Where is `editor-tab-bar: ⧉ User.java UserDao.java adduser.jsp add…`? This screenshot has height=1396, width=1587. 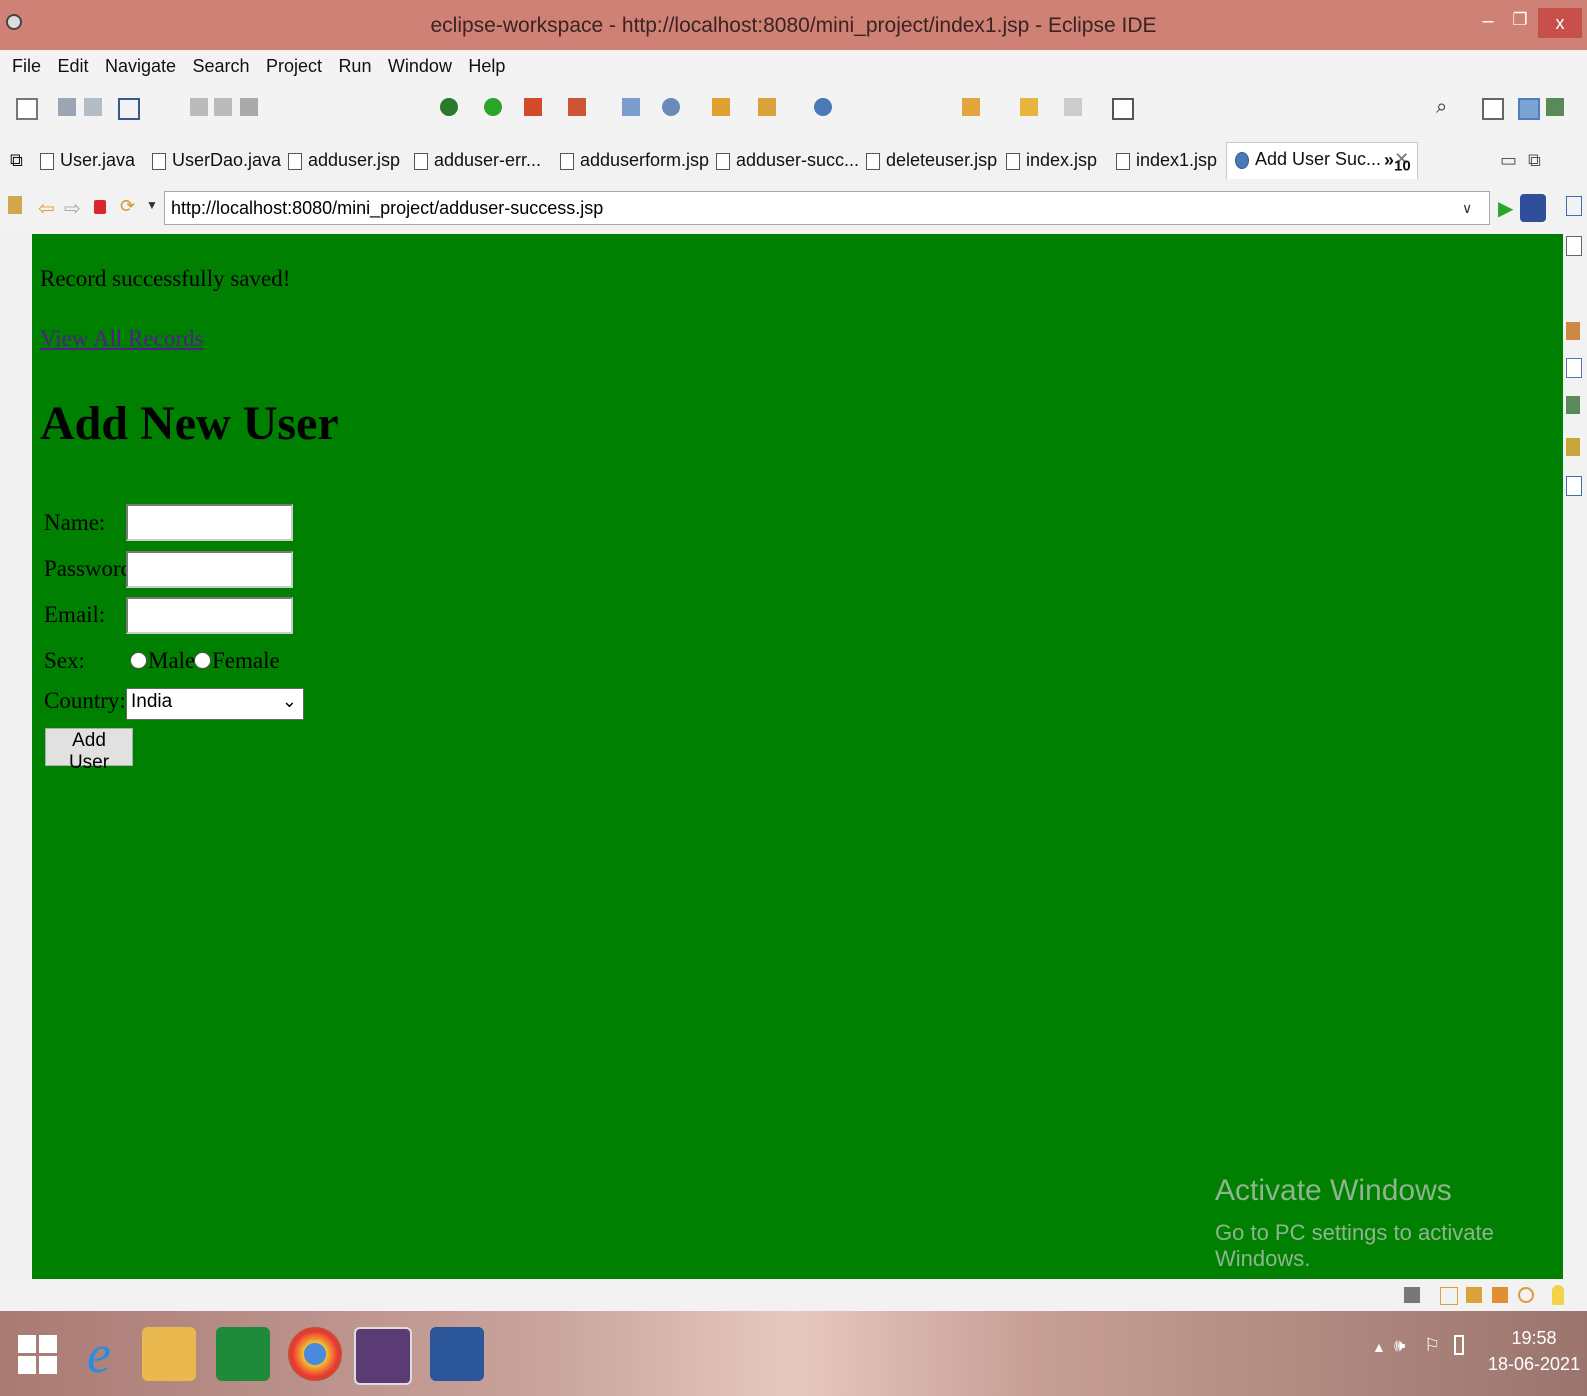 editor-tab-bar: ⧉ User.java UserDao.java adduser.jsp add… is located at coordinates (793, 159).